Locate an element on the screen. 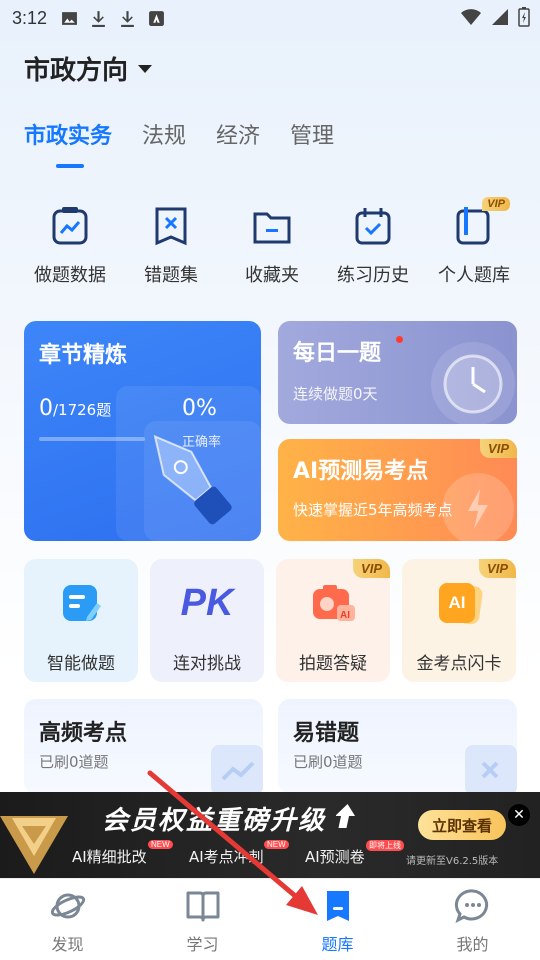  image-icon is located at coordinates (69, 18).